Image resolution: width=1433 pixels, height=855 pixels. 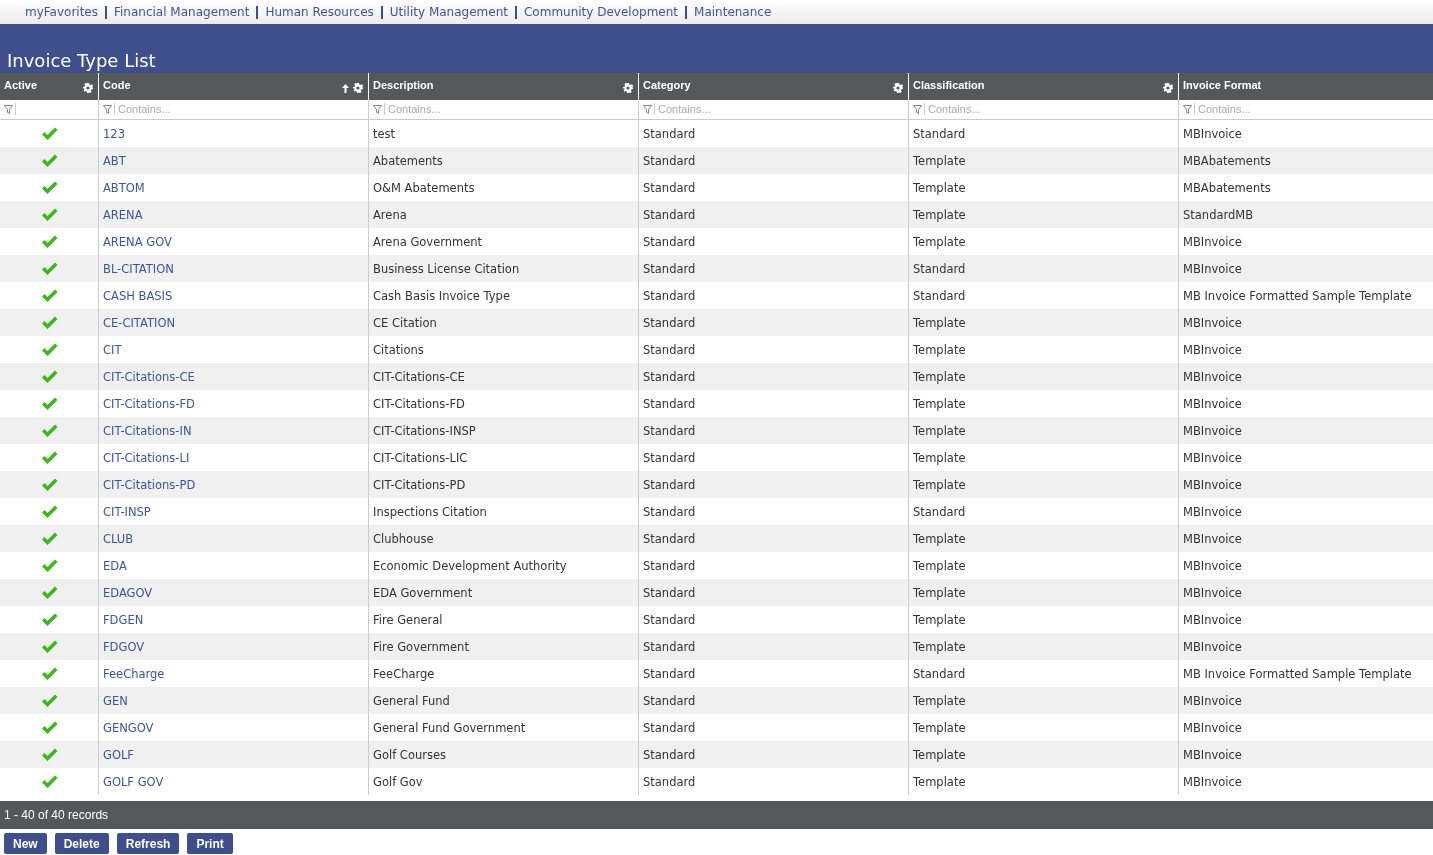 What do you see at coordinates (148, 843) in the screenshot?
I see `action-button: Refresh` at bounding box center [148, 843].